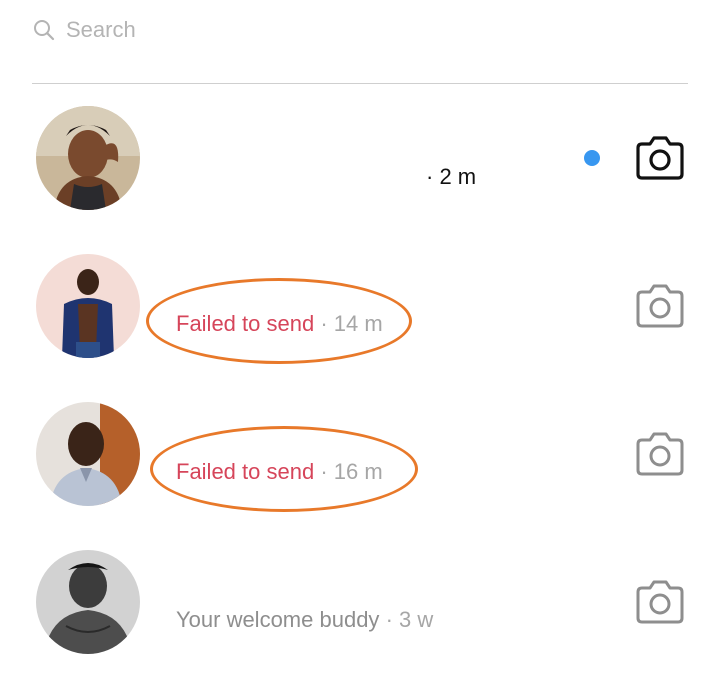 This screenshot has width=720, height=678. Describe the element at coordinates (458, 176) in the screenshot. I see `thread-time: 2 m` at that location.